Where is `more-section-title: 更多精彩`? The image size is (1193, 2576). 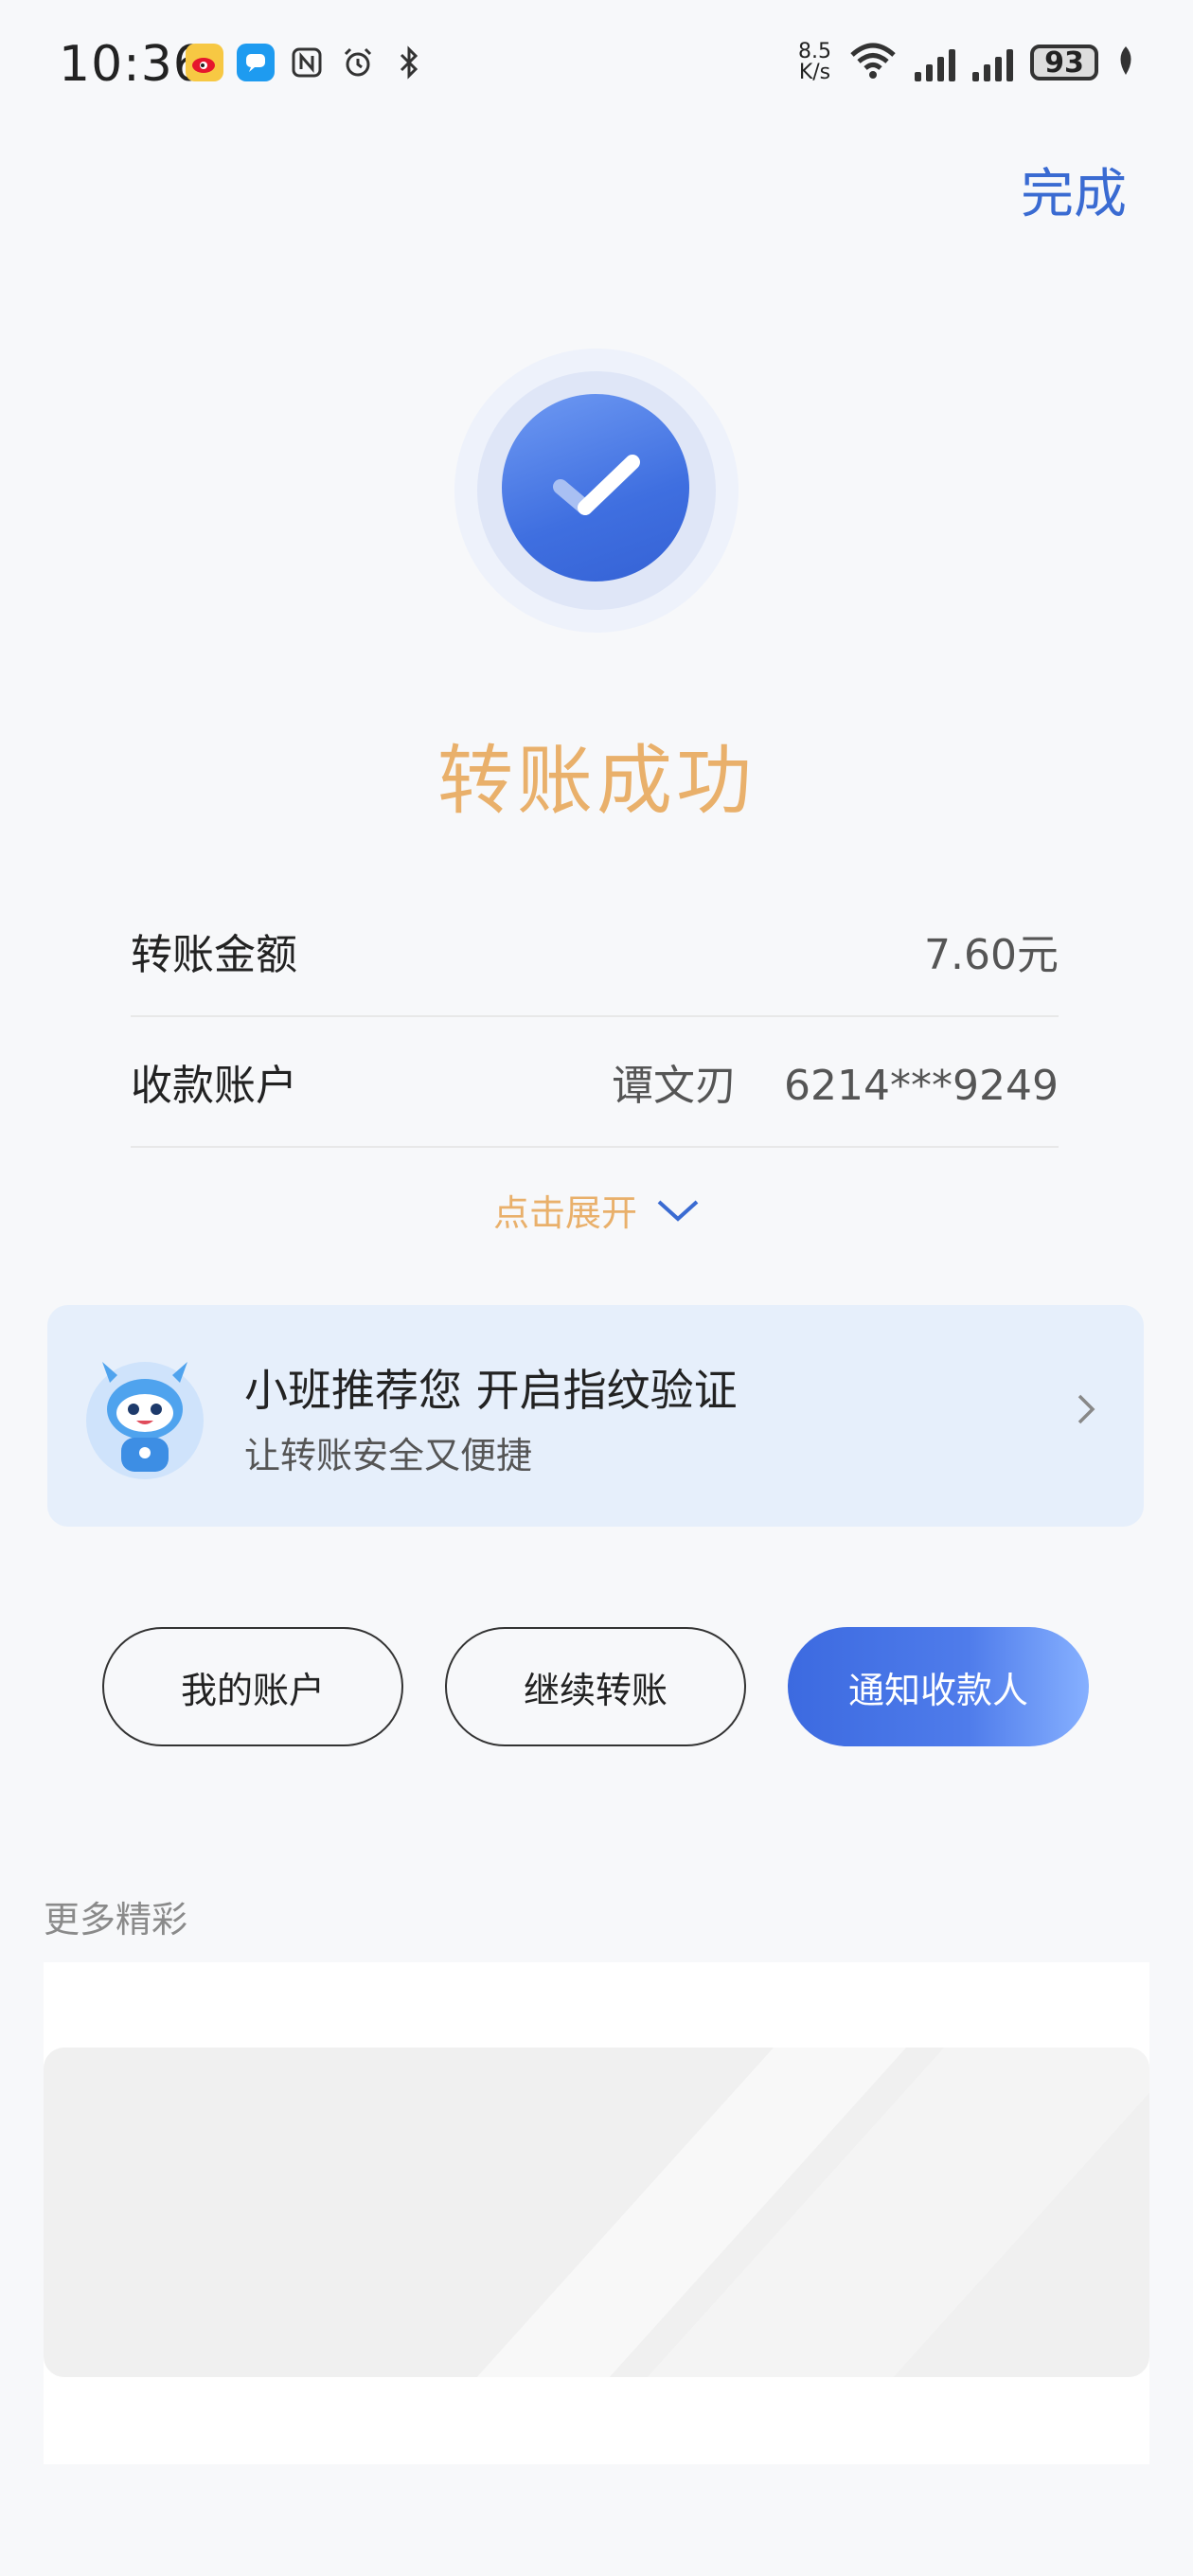
more-section-title: 更多精彩 is located at coordinates (116, 1920).